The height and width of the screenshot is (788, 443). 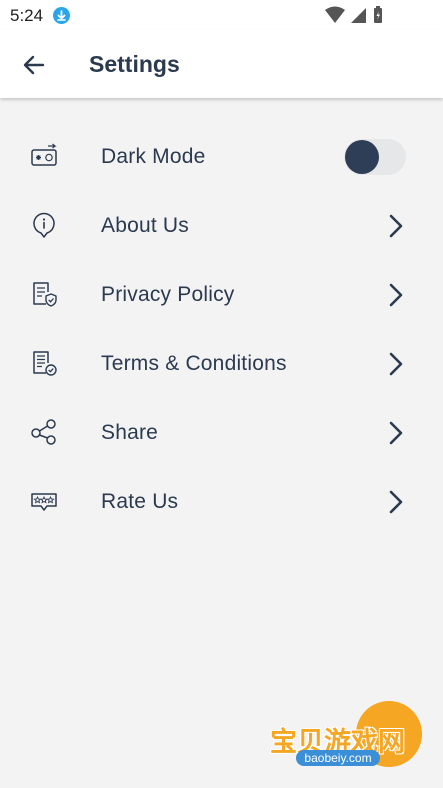 What do you see at coordinates (194, 363) in the screenshot?
I see `settings-item-label: Terms & Conditions` at bounding box center [194, 363].